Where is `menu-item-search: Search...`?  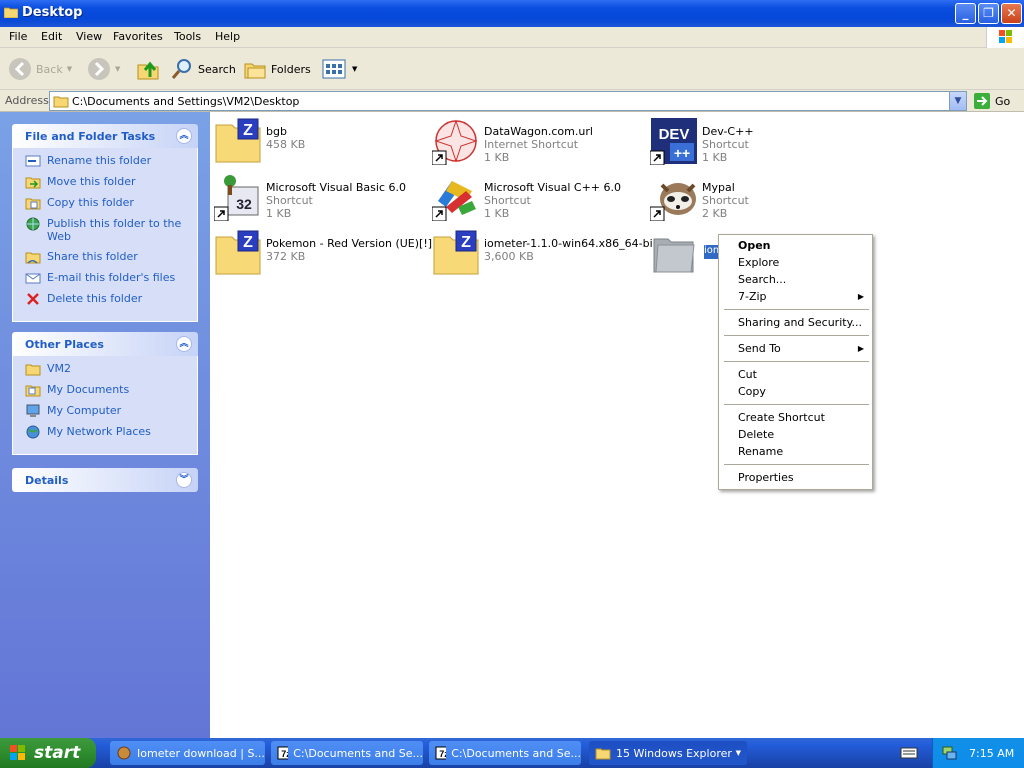
menu-item-search: Search... is located at coordinates (795, 279).